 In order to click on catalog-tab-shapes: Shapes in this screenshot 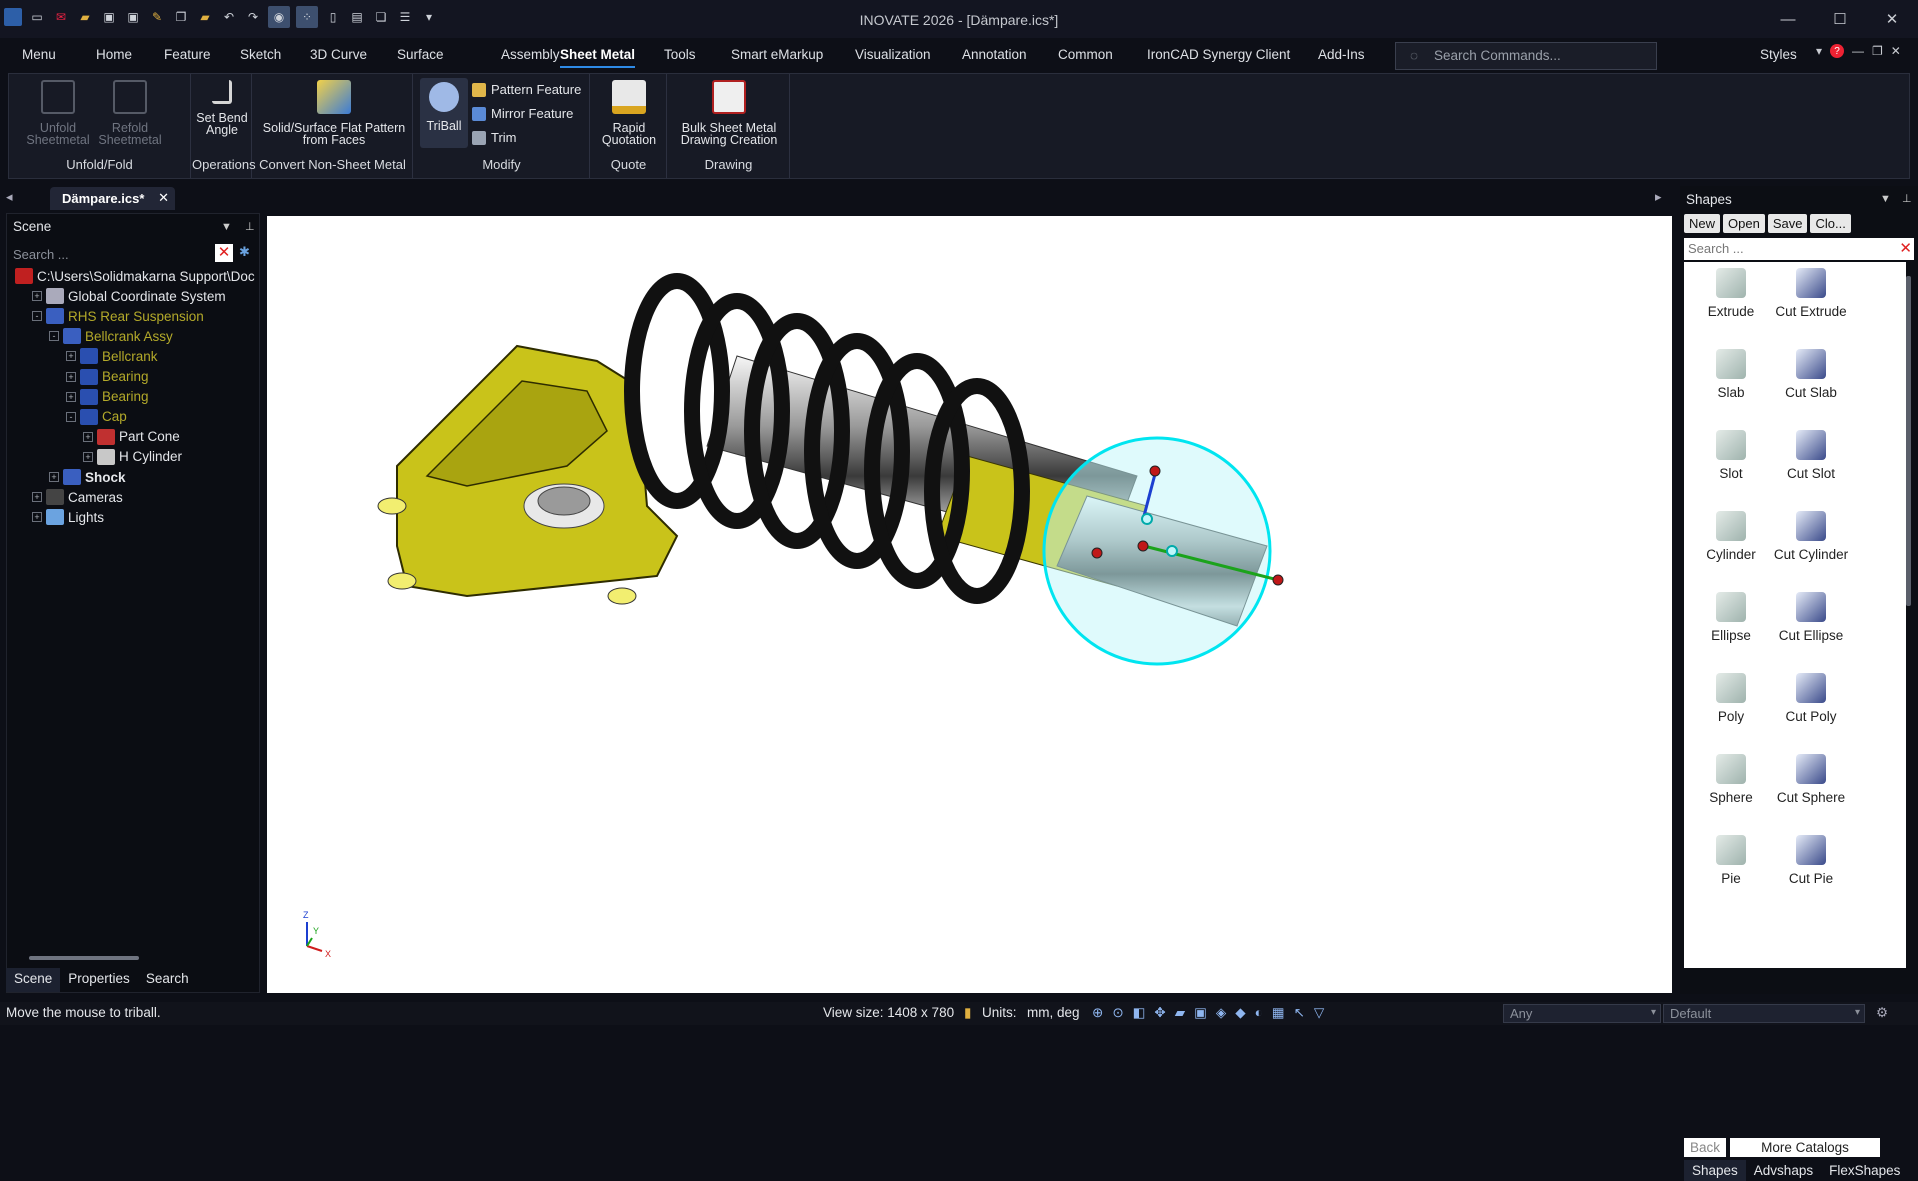, I will do `click(1715, 1170)`.